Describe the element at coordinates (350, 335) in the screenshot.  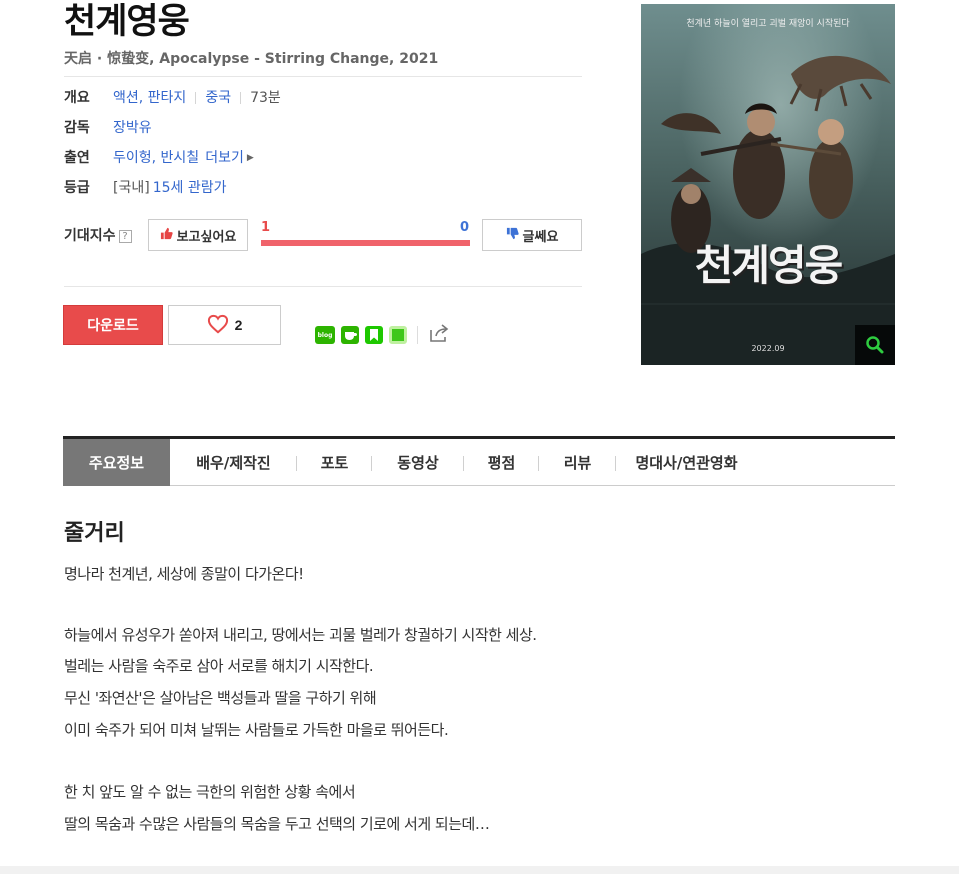
I see `naver-cafe-icon` at that location.